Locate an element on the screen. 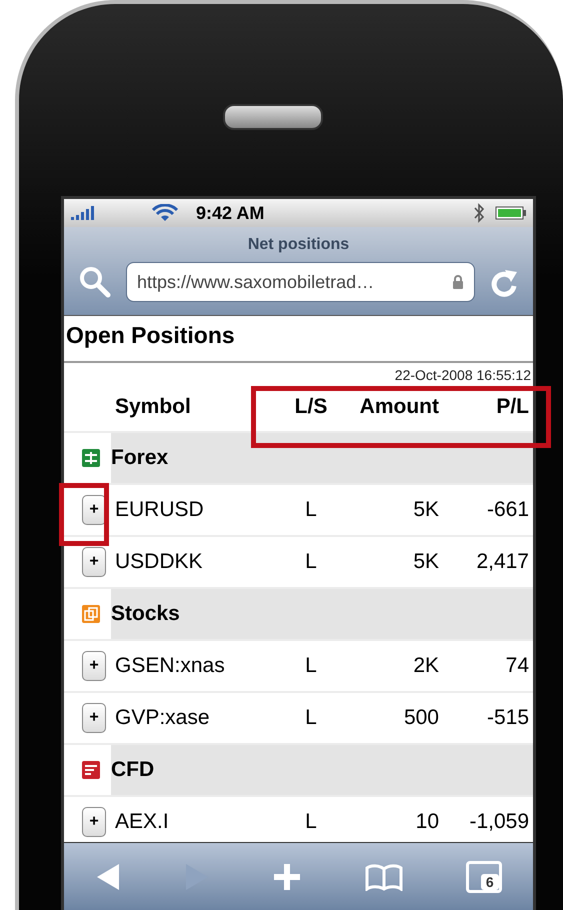 This screenshot has height=910, width=563. highlight-box is located at coordinates (84, 514).